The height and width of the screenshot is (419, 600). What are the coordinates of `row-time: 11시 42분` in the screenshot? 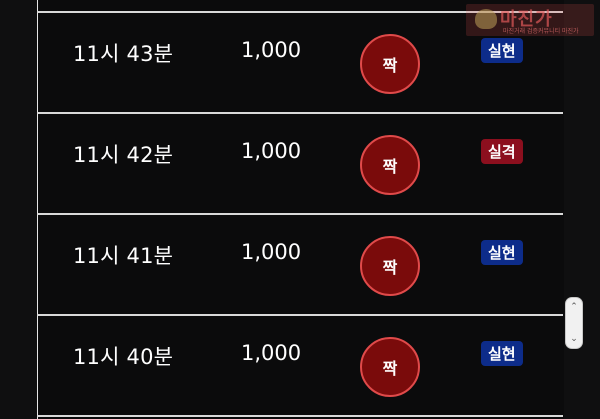 It's located at (123, 155).